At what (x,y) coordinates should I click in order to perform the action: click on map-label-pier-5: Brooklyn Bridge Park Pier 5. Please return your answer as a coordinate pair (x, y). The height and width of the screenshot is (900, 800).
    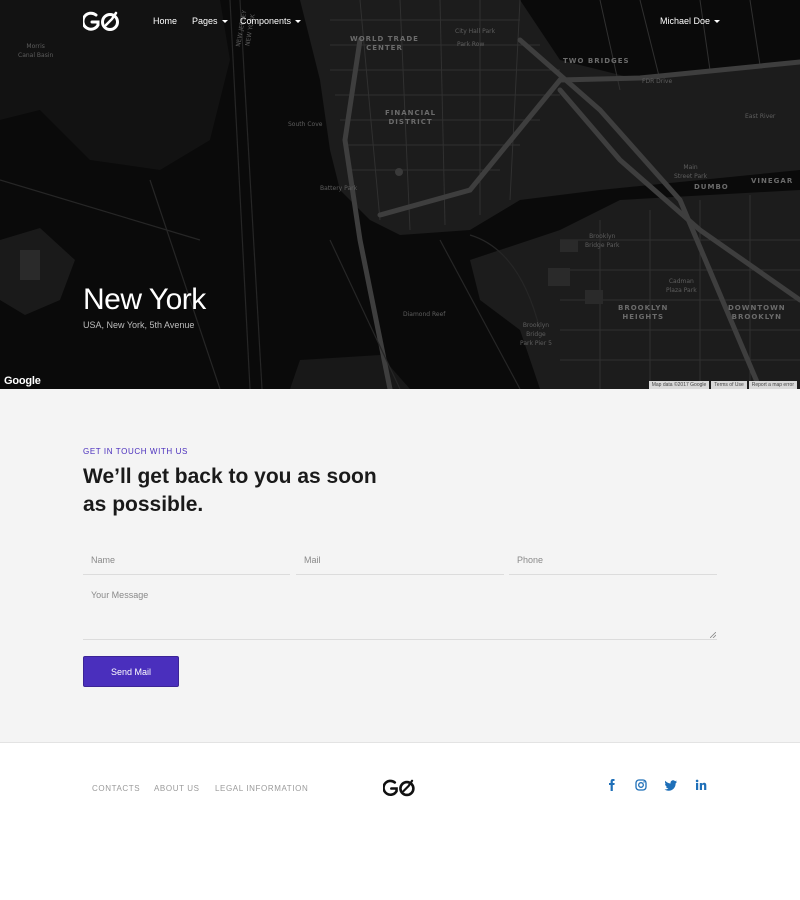
    Looking at the image, I should click on (536, 334).